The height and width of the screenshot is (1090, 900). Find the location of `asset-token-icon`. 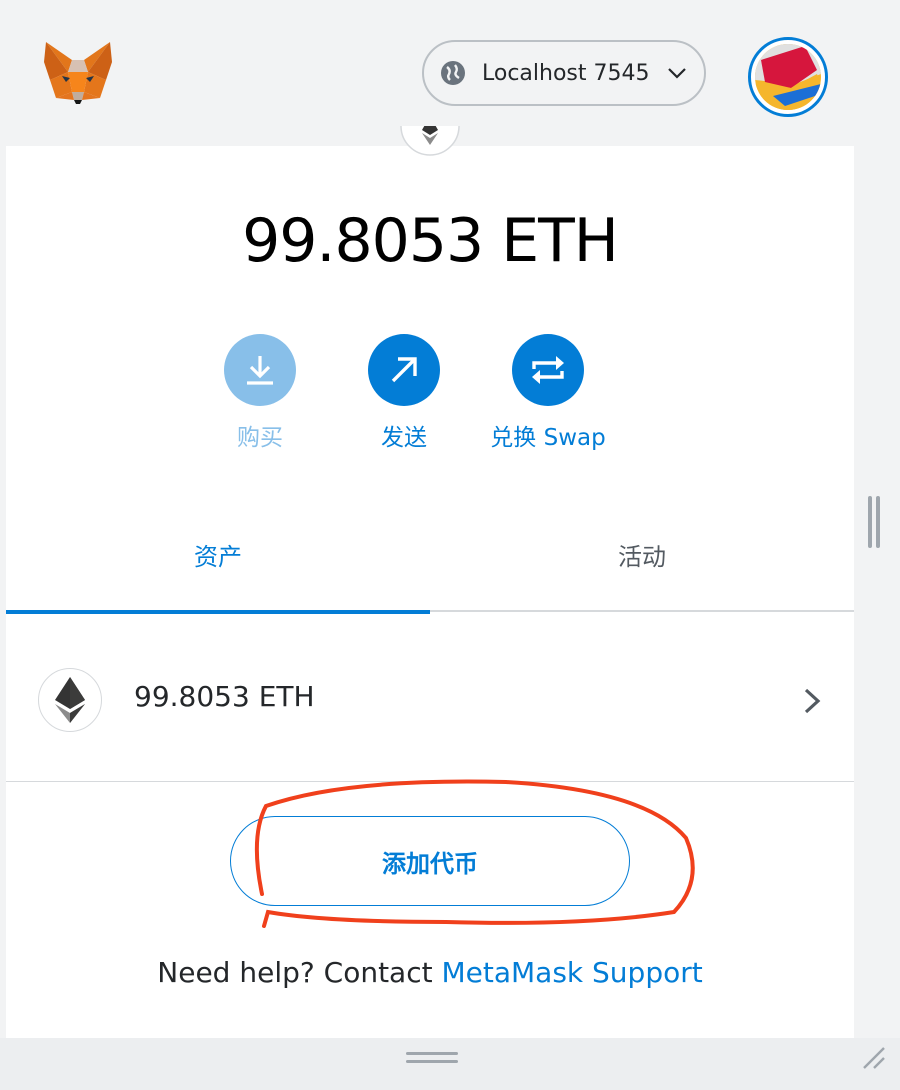

asset-token-icon is located at coordinates (70, 700).